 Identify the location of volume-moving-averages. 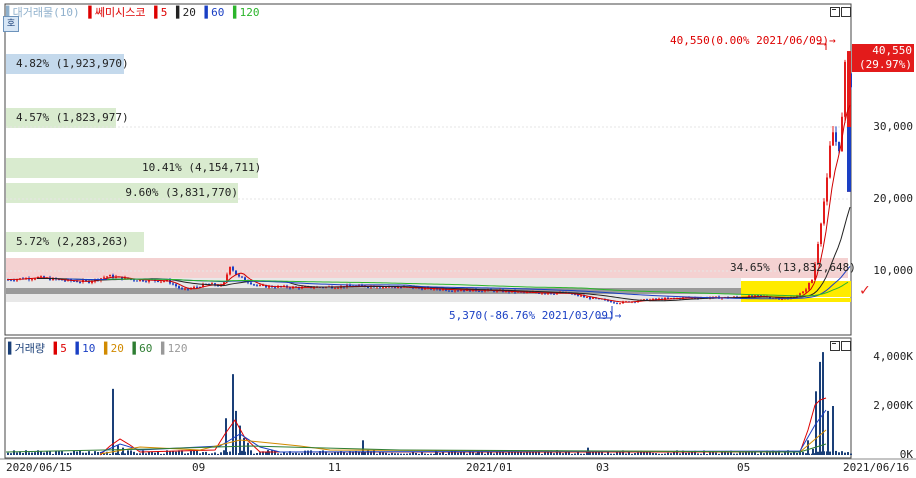
(416, 426).